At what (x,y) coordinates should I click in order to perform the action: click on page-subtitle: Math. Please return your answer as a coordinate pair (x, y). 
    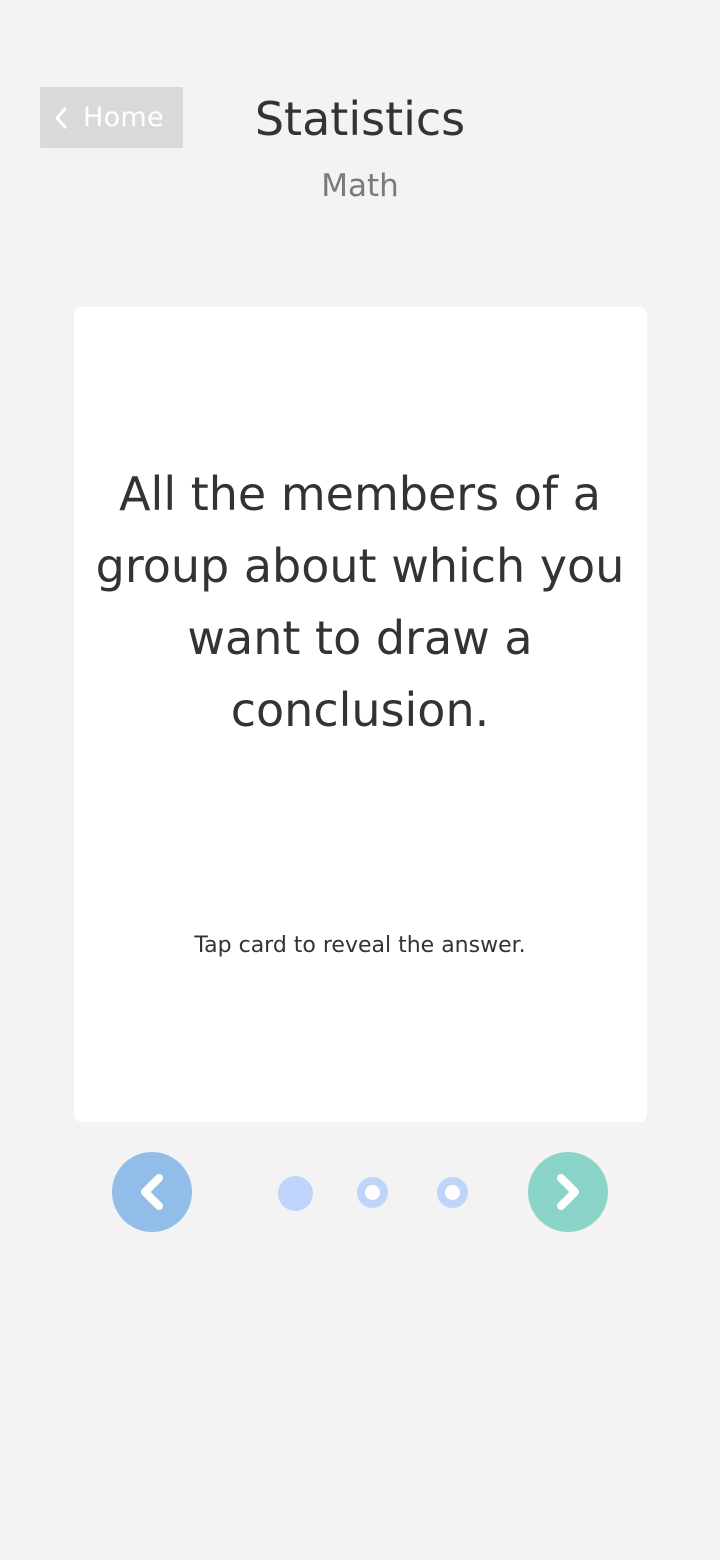
    Looking at the image, I should click on (360, 186).